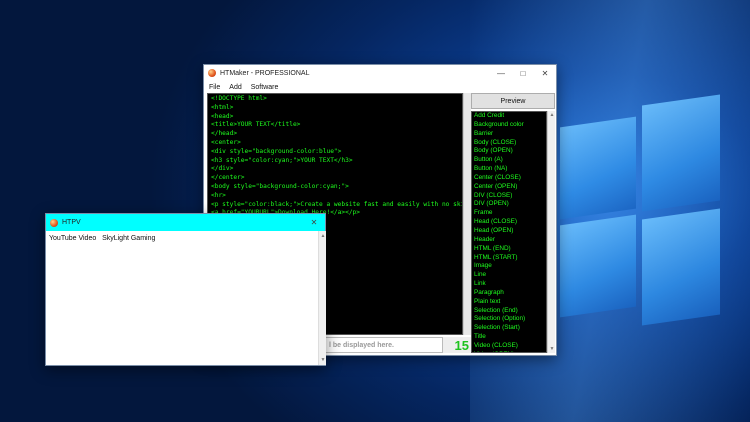 The width and height of the screenshot is (750, 422). Describe the element at coordinates (509, 293) in the screenshot. I see `tag-list-item: Paragraph` at that location.